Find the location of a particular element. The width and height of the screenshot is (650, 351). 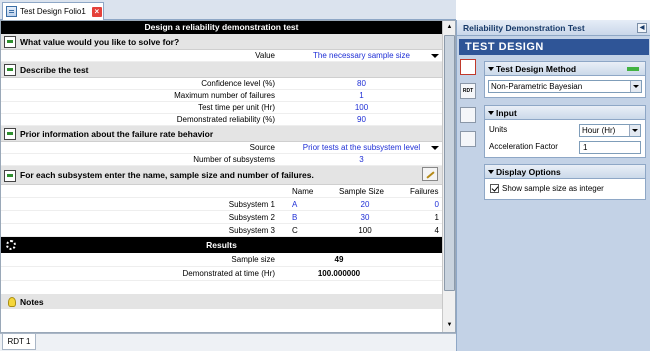

value-label: Value is located at coordinates (265, 55).